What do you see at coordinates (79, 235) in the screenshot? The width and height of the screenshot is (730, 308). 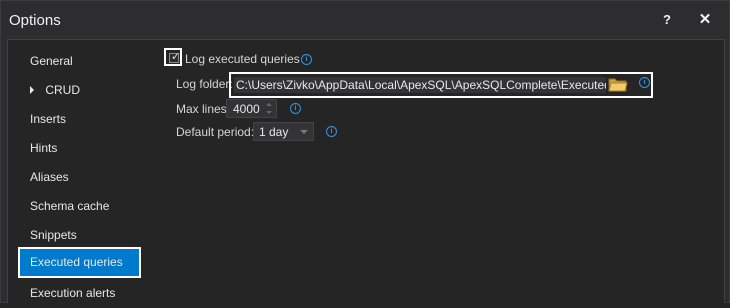 I see `nav-item-snippets: Snippets` at bounding box center [79, 235].